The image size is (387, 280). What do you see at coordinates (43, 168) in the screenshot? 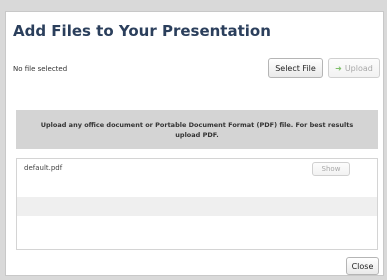
I see `file-name: default.pdf` at bounding box center [43, 168].